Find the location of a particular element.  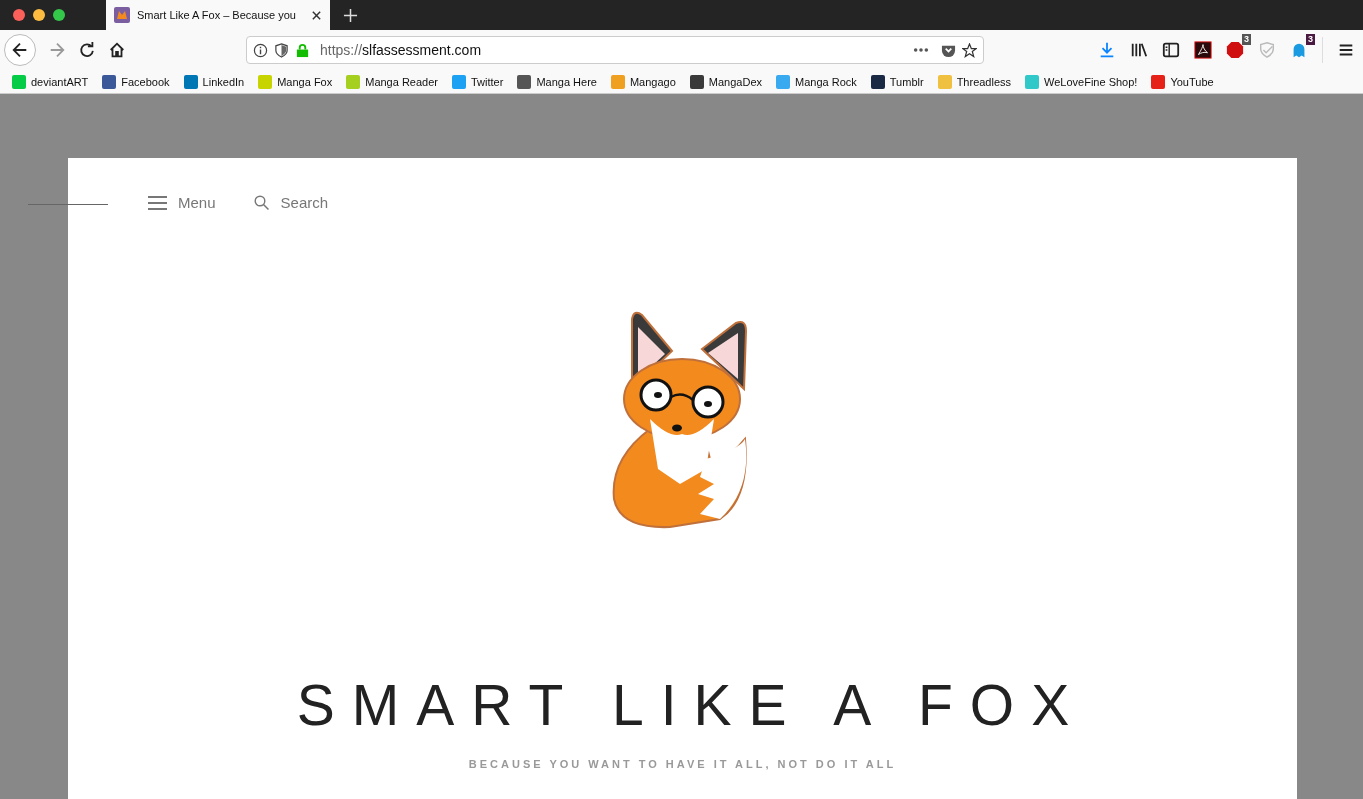

bookmark-link: Manga Reader is located at coordinates (392, 81).